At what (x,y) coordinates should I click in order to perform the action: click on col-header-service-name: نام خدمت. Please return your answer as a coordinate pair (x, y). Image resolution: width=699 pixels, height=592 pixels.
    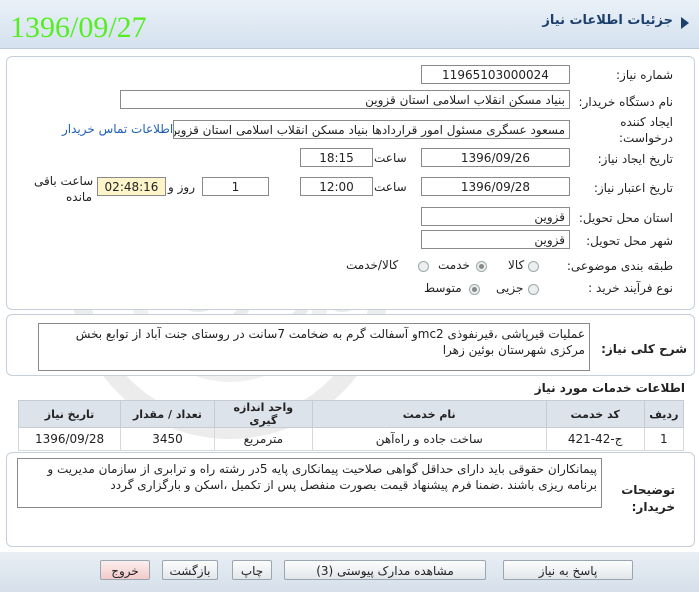
    Looking at the image, I should click on (429, 414).